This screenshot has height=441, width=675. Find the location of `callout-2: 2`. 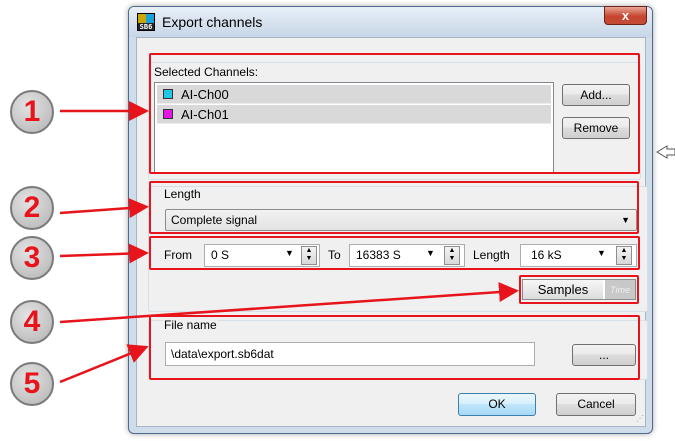

callout-2: 2 is located at coordinates (32, 208).